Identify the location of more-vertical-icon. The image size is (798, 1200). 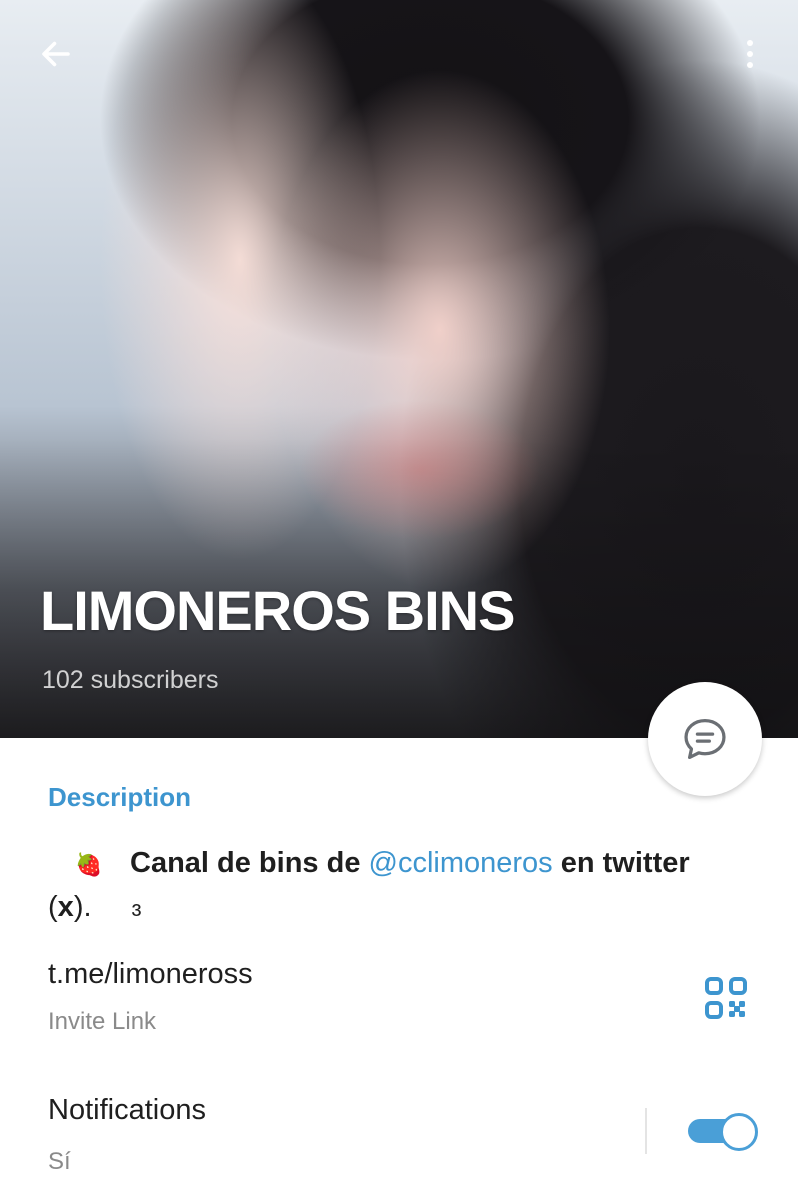
(750, 54).